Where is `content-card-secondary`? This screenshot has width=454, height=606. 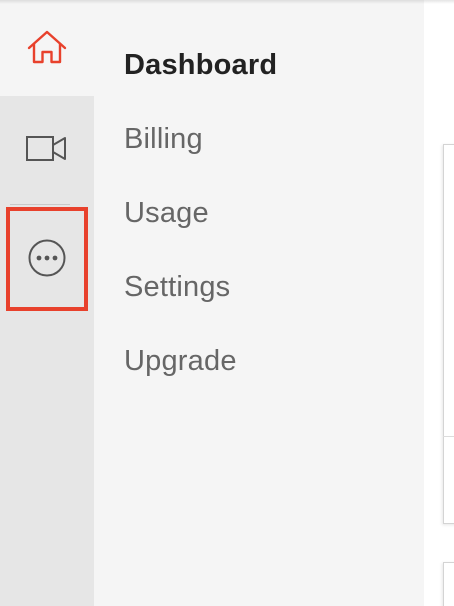
content-card-secondary is located at coordinates (448, 584).